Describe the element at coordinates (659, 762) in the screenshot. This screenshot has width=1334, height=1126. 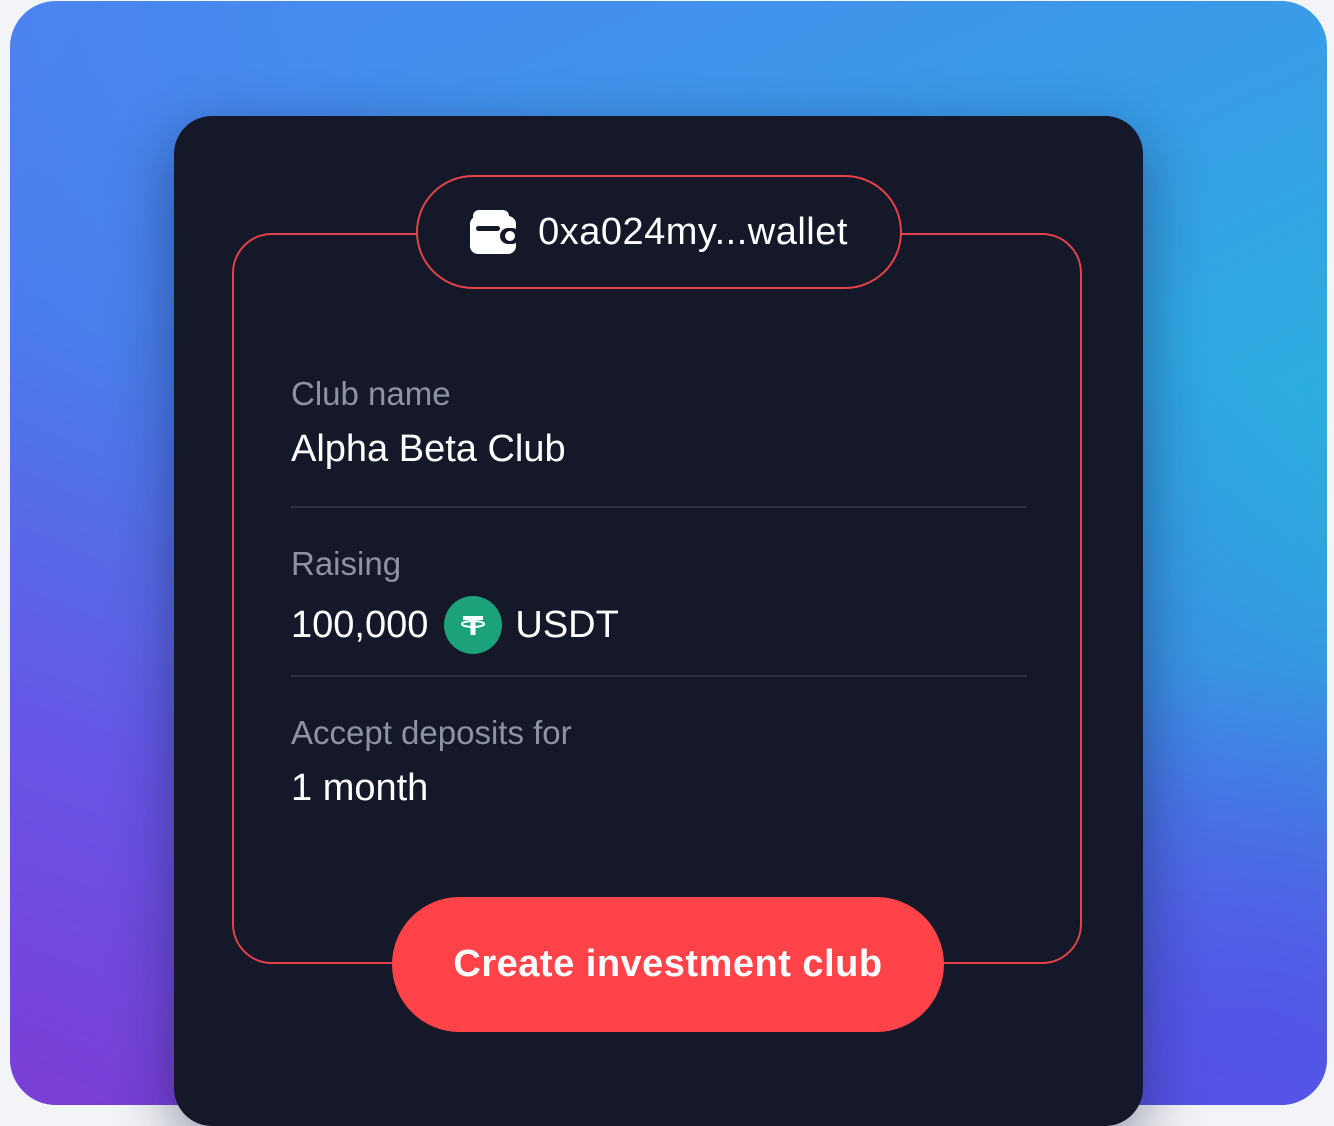
I see `deposits-field: Accept deposits for 1 month` at that location.